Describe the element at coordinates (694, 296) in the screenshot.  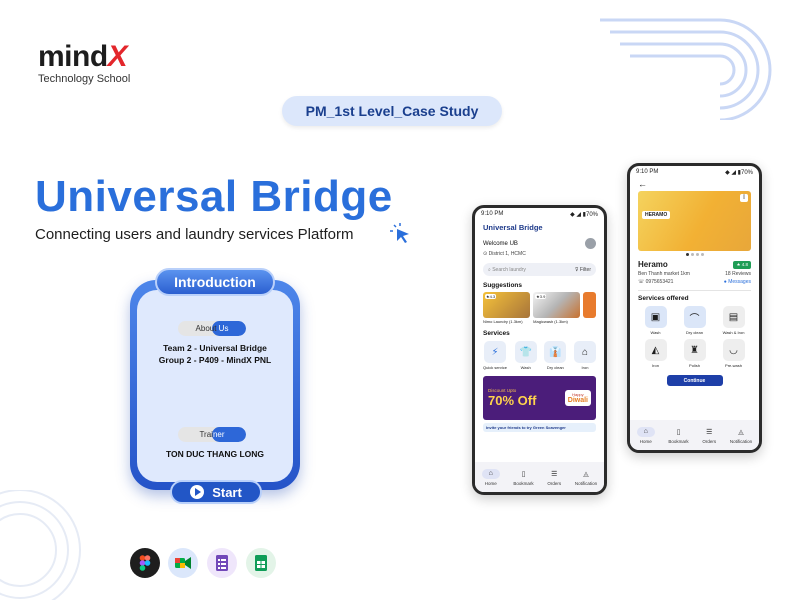
I see `services-offered-label: Services offered` at that location.